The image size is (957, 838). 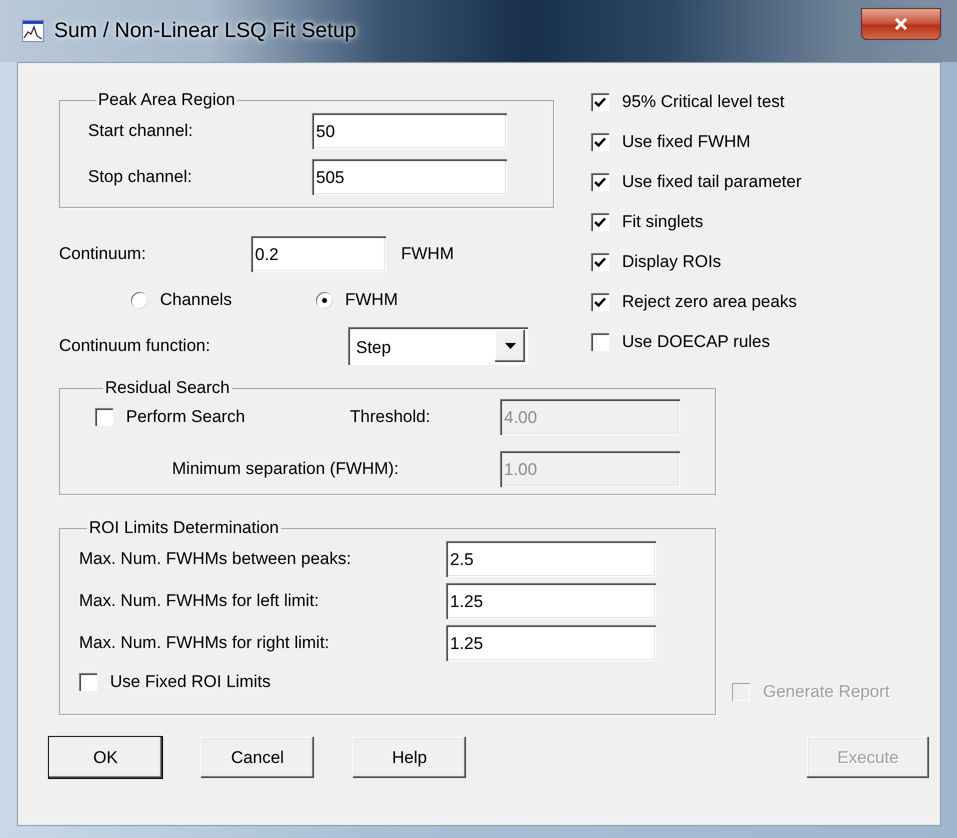 I want to click on field-label: Start channel:, so click(x=141, y=131).